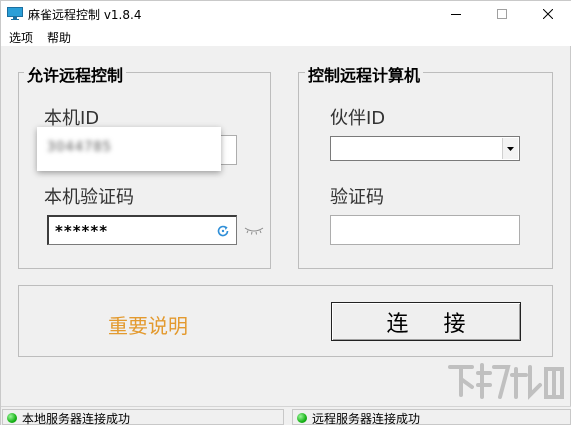 This screenshot has width=571, height=425. I want to click on close-icon, so click(548, 14).